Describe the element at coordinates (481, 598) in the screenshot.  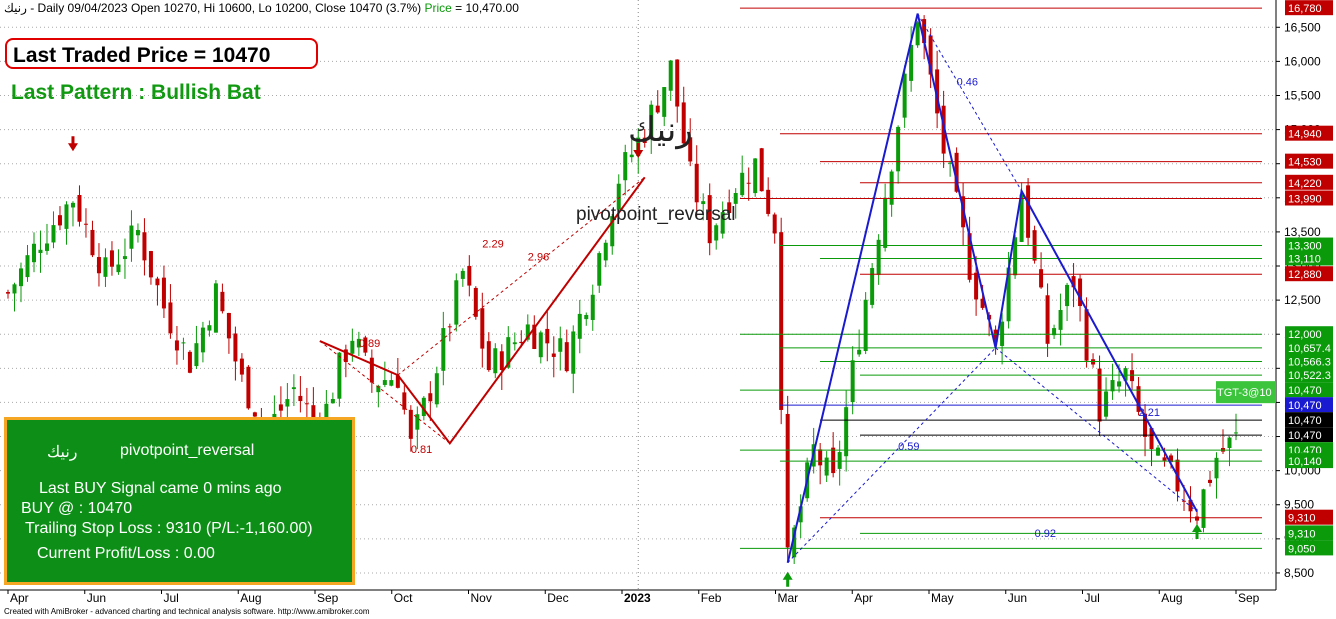
I see `x-tick-label: Nov` at that location.